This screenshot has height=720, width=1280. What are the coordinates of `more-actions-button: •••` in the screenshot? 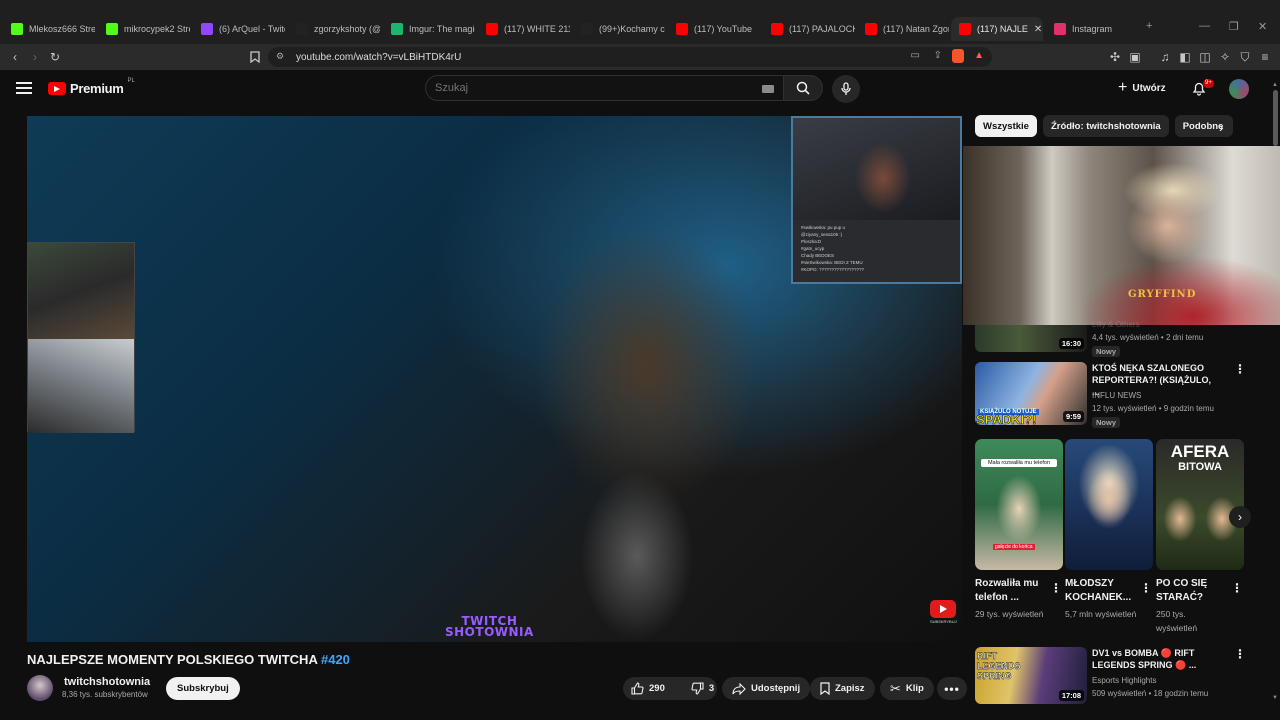 It's located at (952, 688).